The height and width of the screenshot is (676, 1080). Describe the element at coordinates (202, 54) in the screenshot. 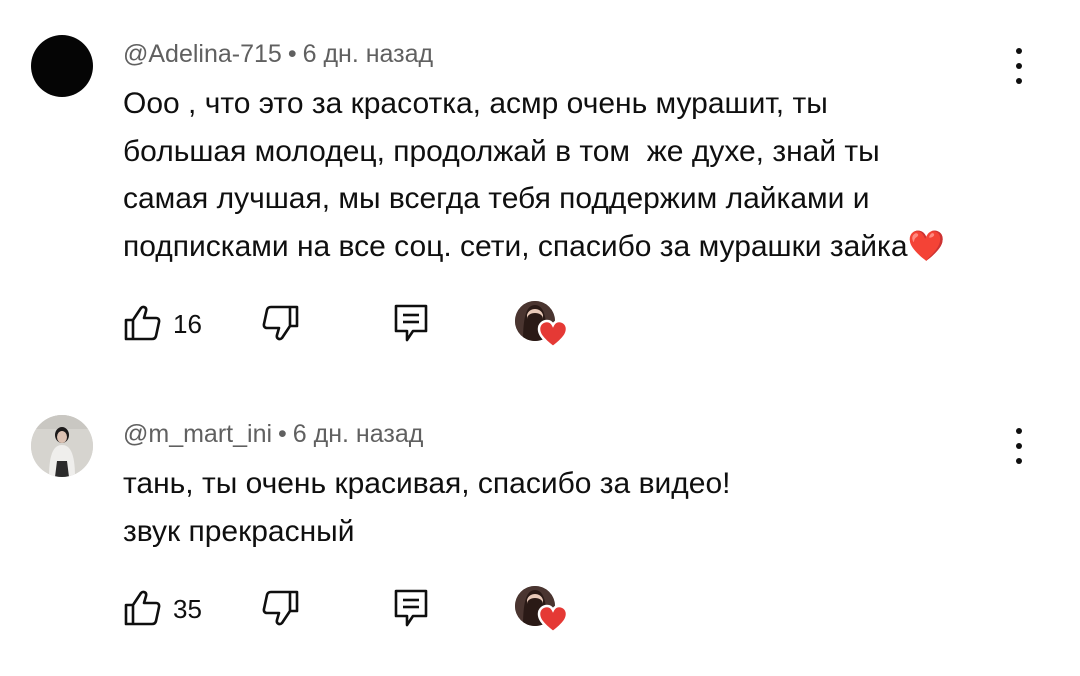

I see `comment-author: @Adelina-715` at that location.